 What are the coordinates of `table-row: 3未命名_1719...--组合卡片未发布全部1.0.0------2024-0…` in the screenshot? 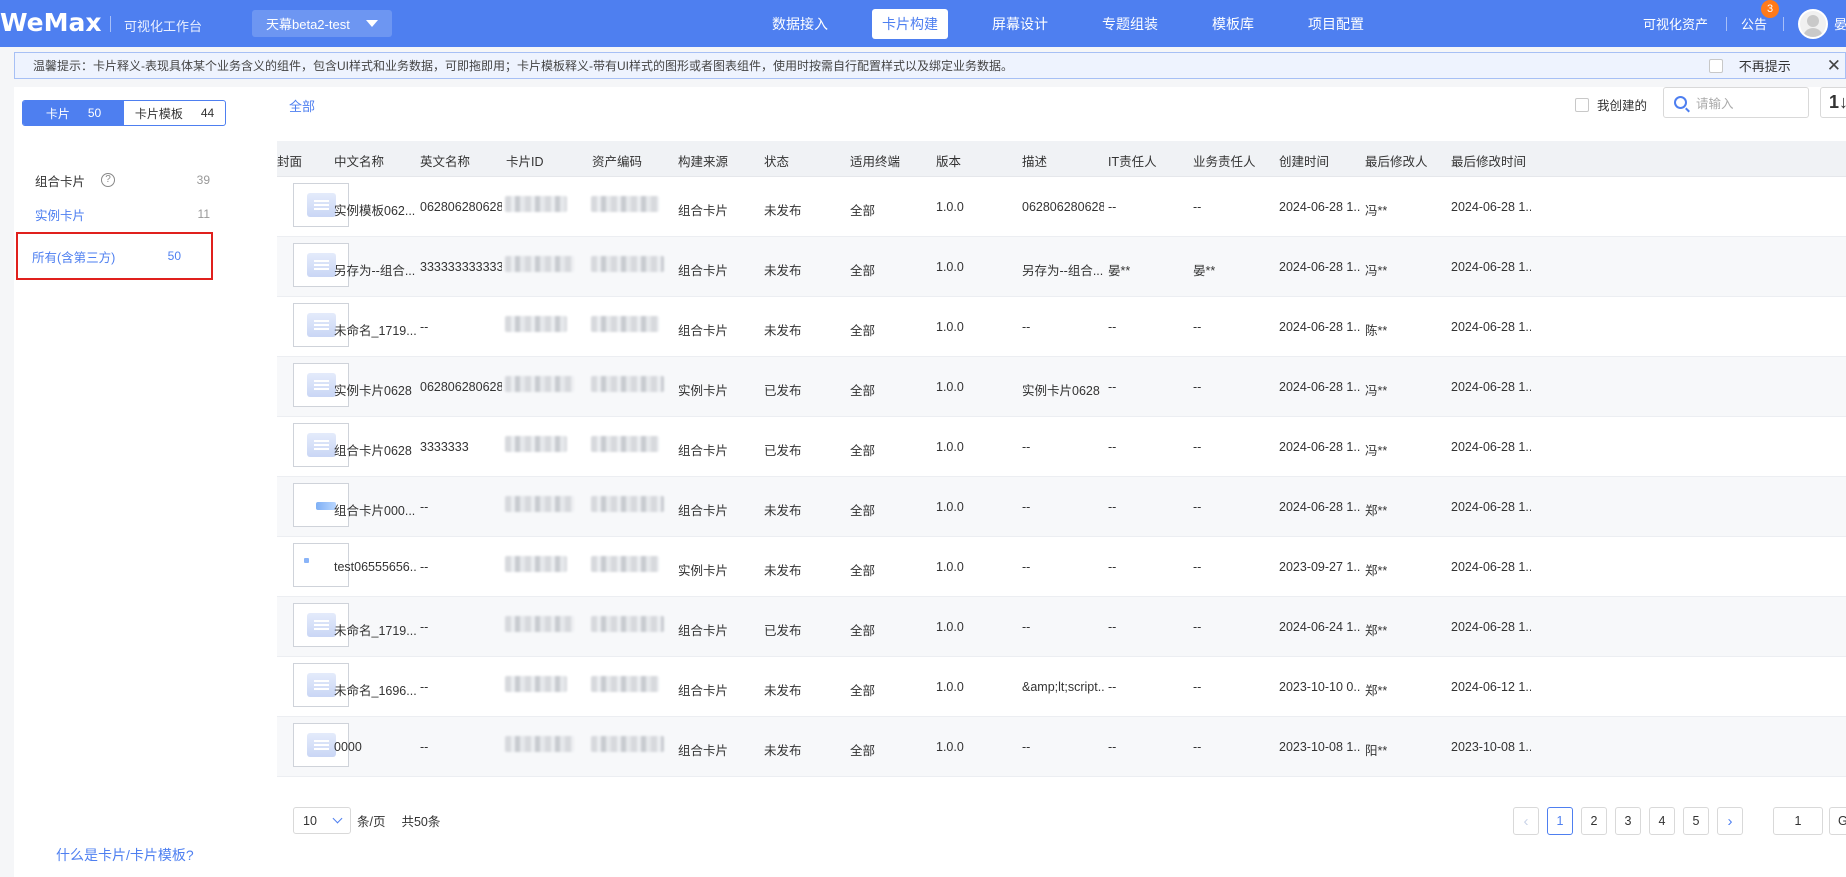 It's located at (1061, 327).